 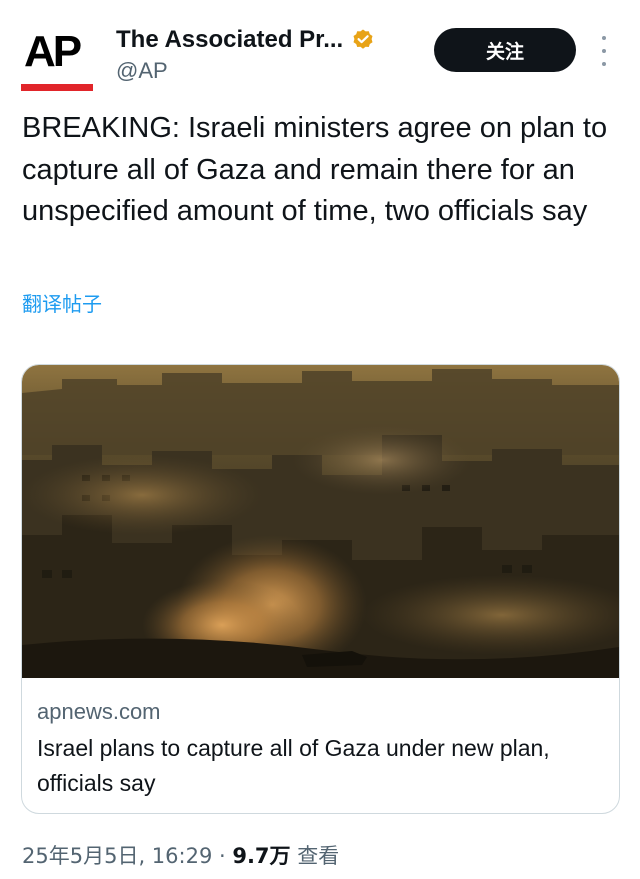 I want to click on avatar: AP, so click(x=57, y=59).